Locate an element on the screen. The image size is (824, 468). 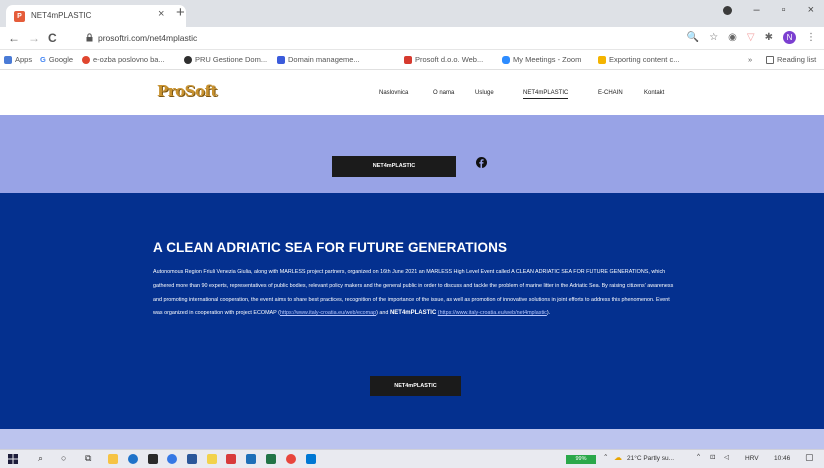
zoom-icon: 🔍 is located at coordinates (693, 37).